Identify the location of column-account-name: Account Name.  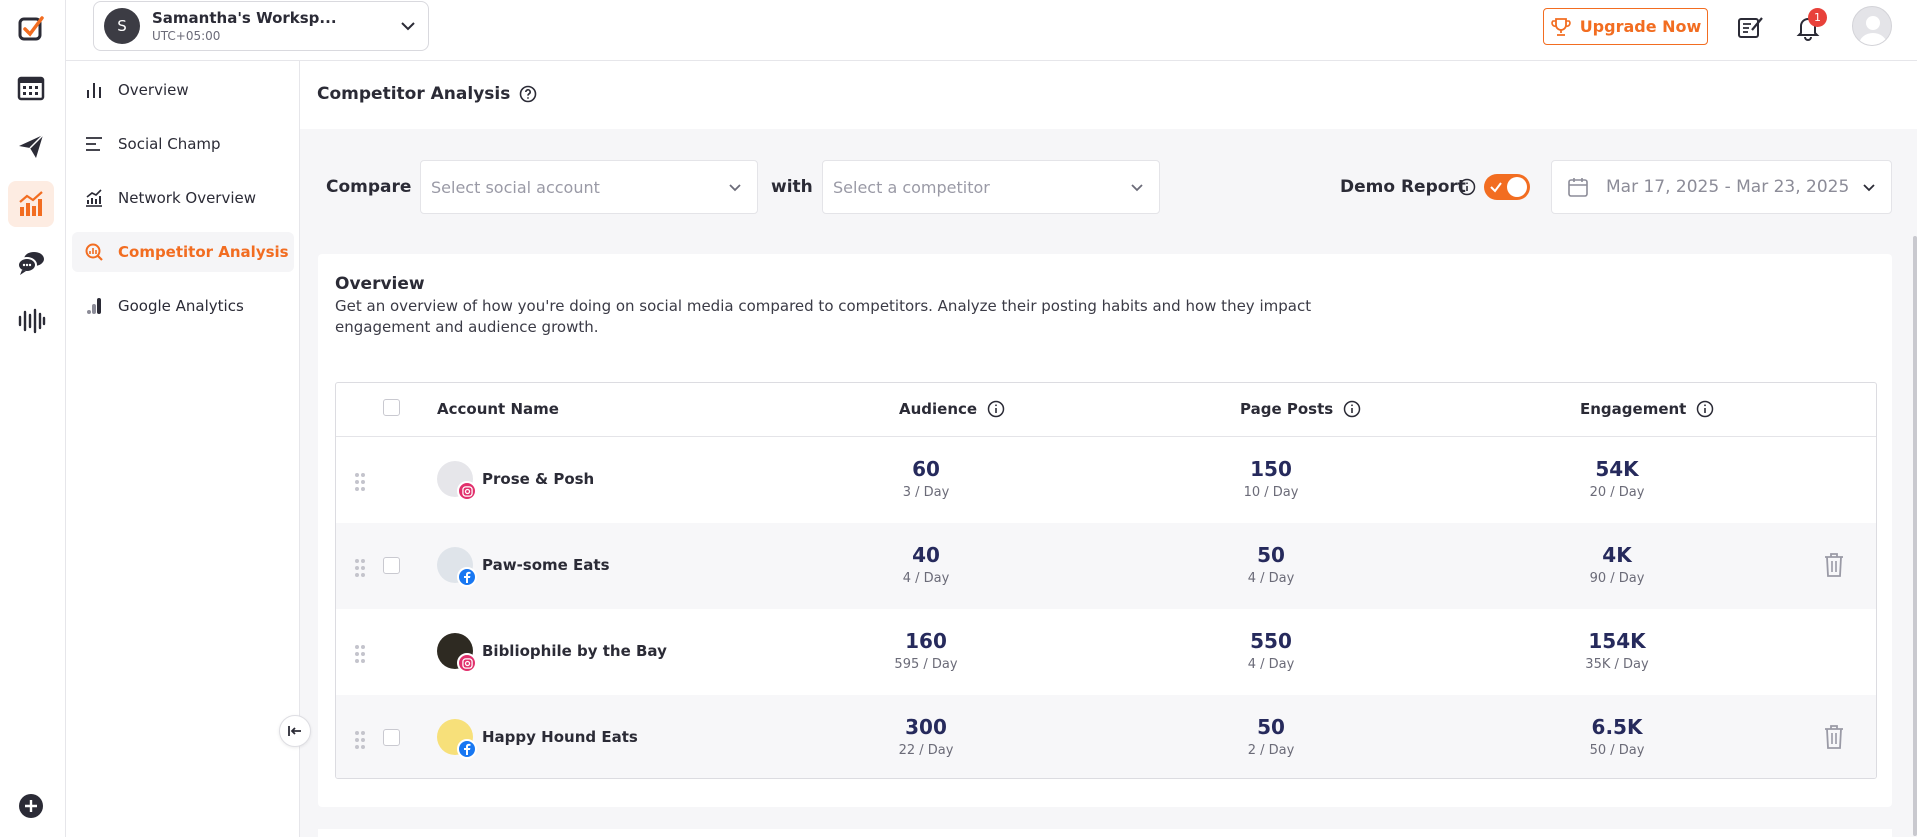
(498, 409).